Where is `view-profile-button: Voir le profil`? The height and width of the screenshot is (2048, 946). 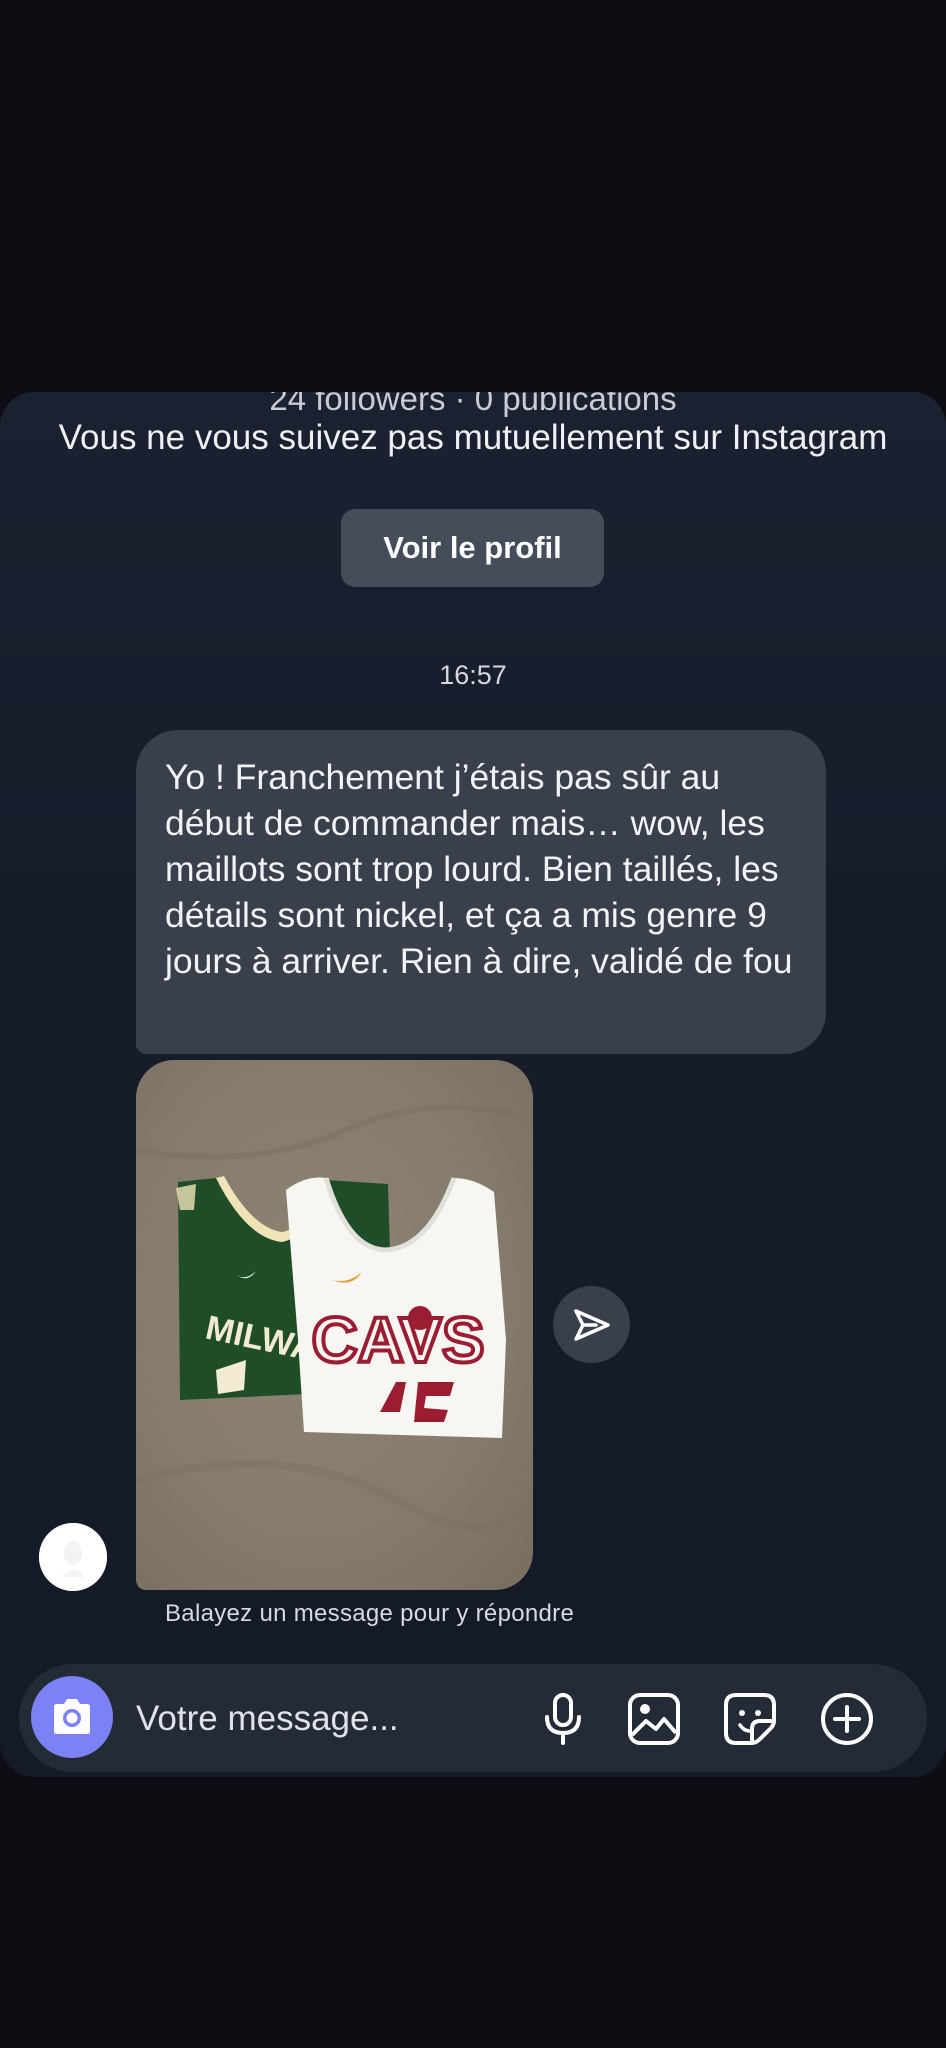
view-profile-button: Voir le profil is located at coordinates (472, 548).